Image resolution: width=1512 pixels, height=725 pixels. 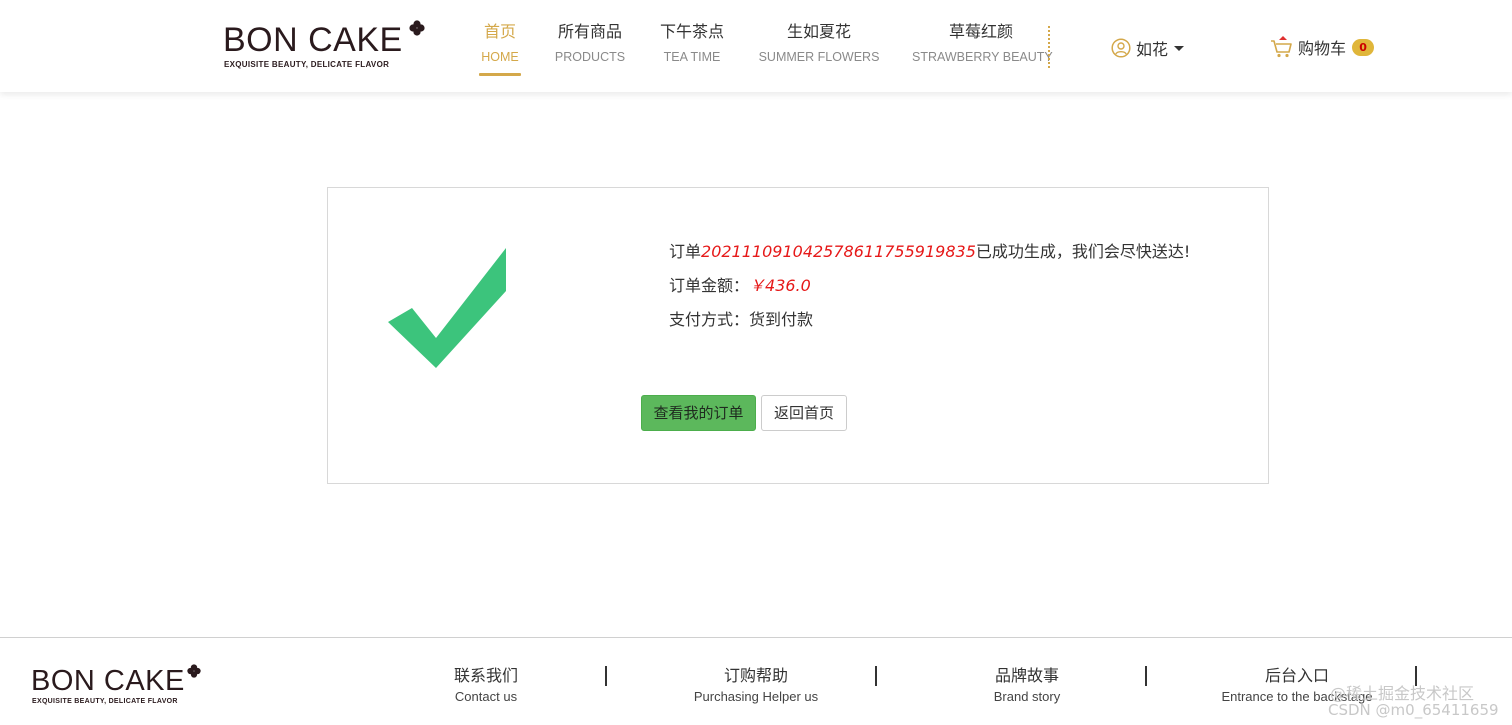 What do you see at coordinates (1152, 49) in the screenshot?
I see `user-name: 如花` at bounding box center [1152, 49].